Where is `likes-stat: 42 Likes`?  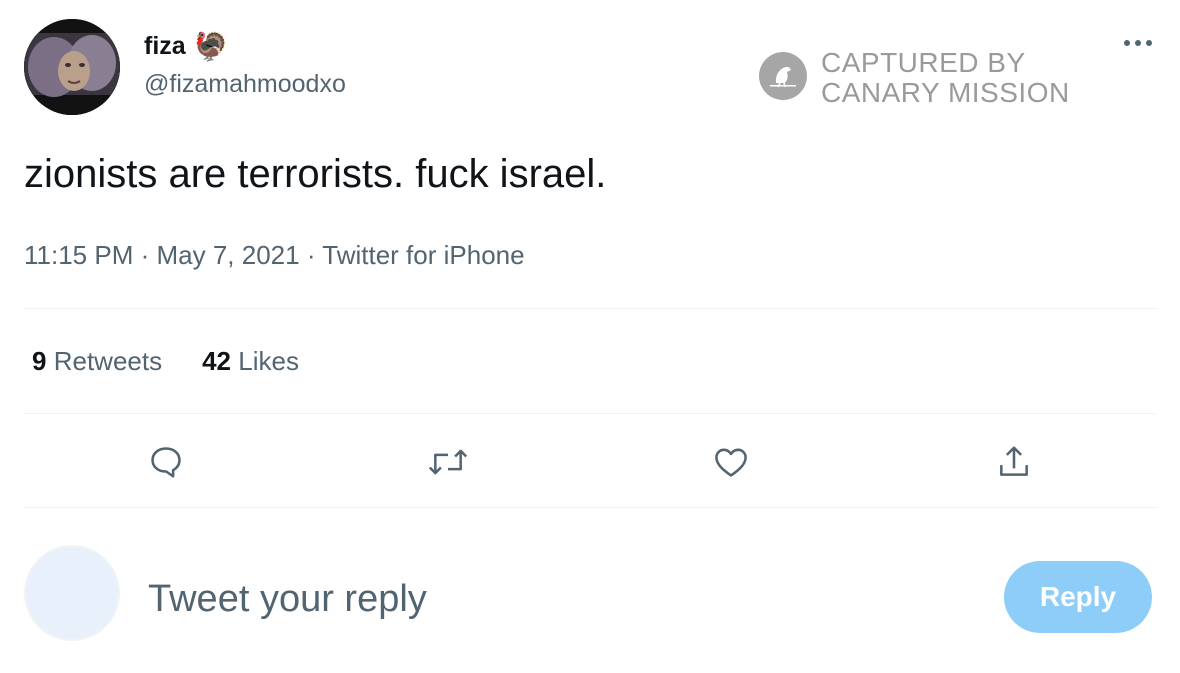
likes-stat: 42 Likes is located at coordinates (250, 361).